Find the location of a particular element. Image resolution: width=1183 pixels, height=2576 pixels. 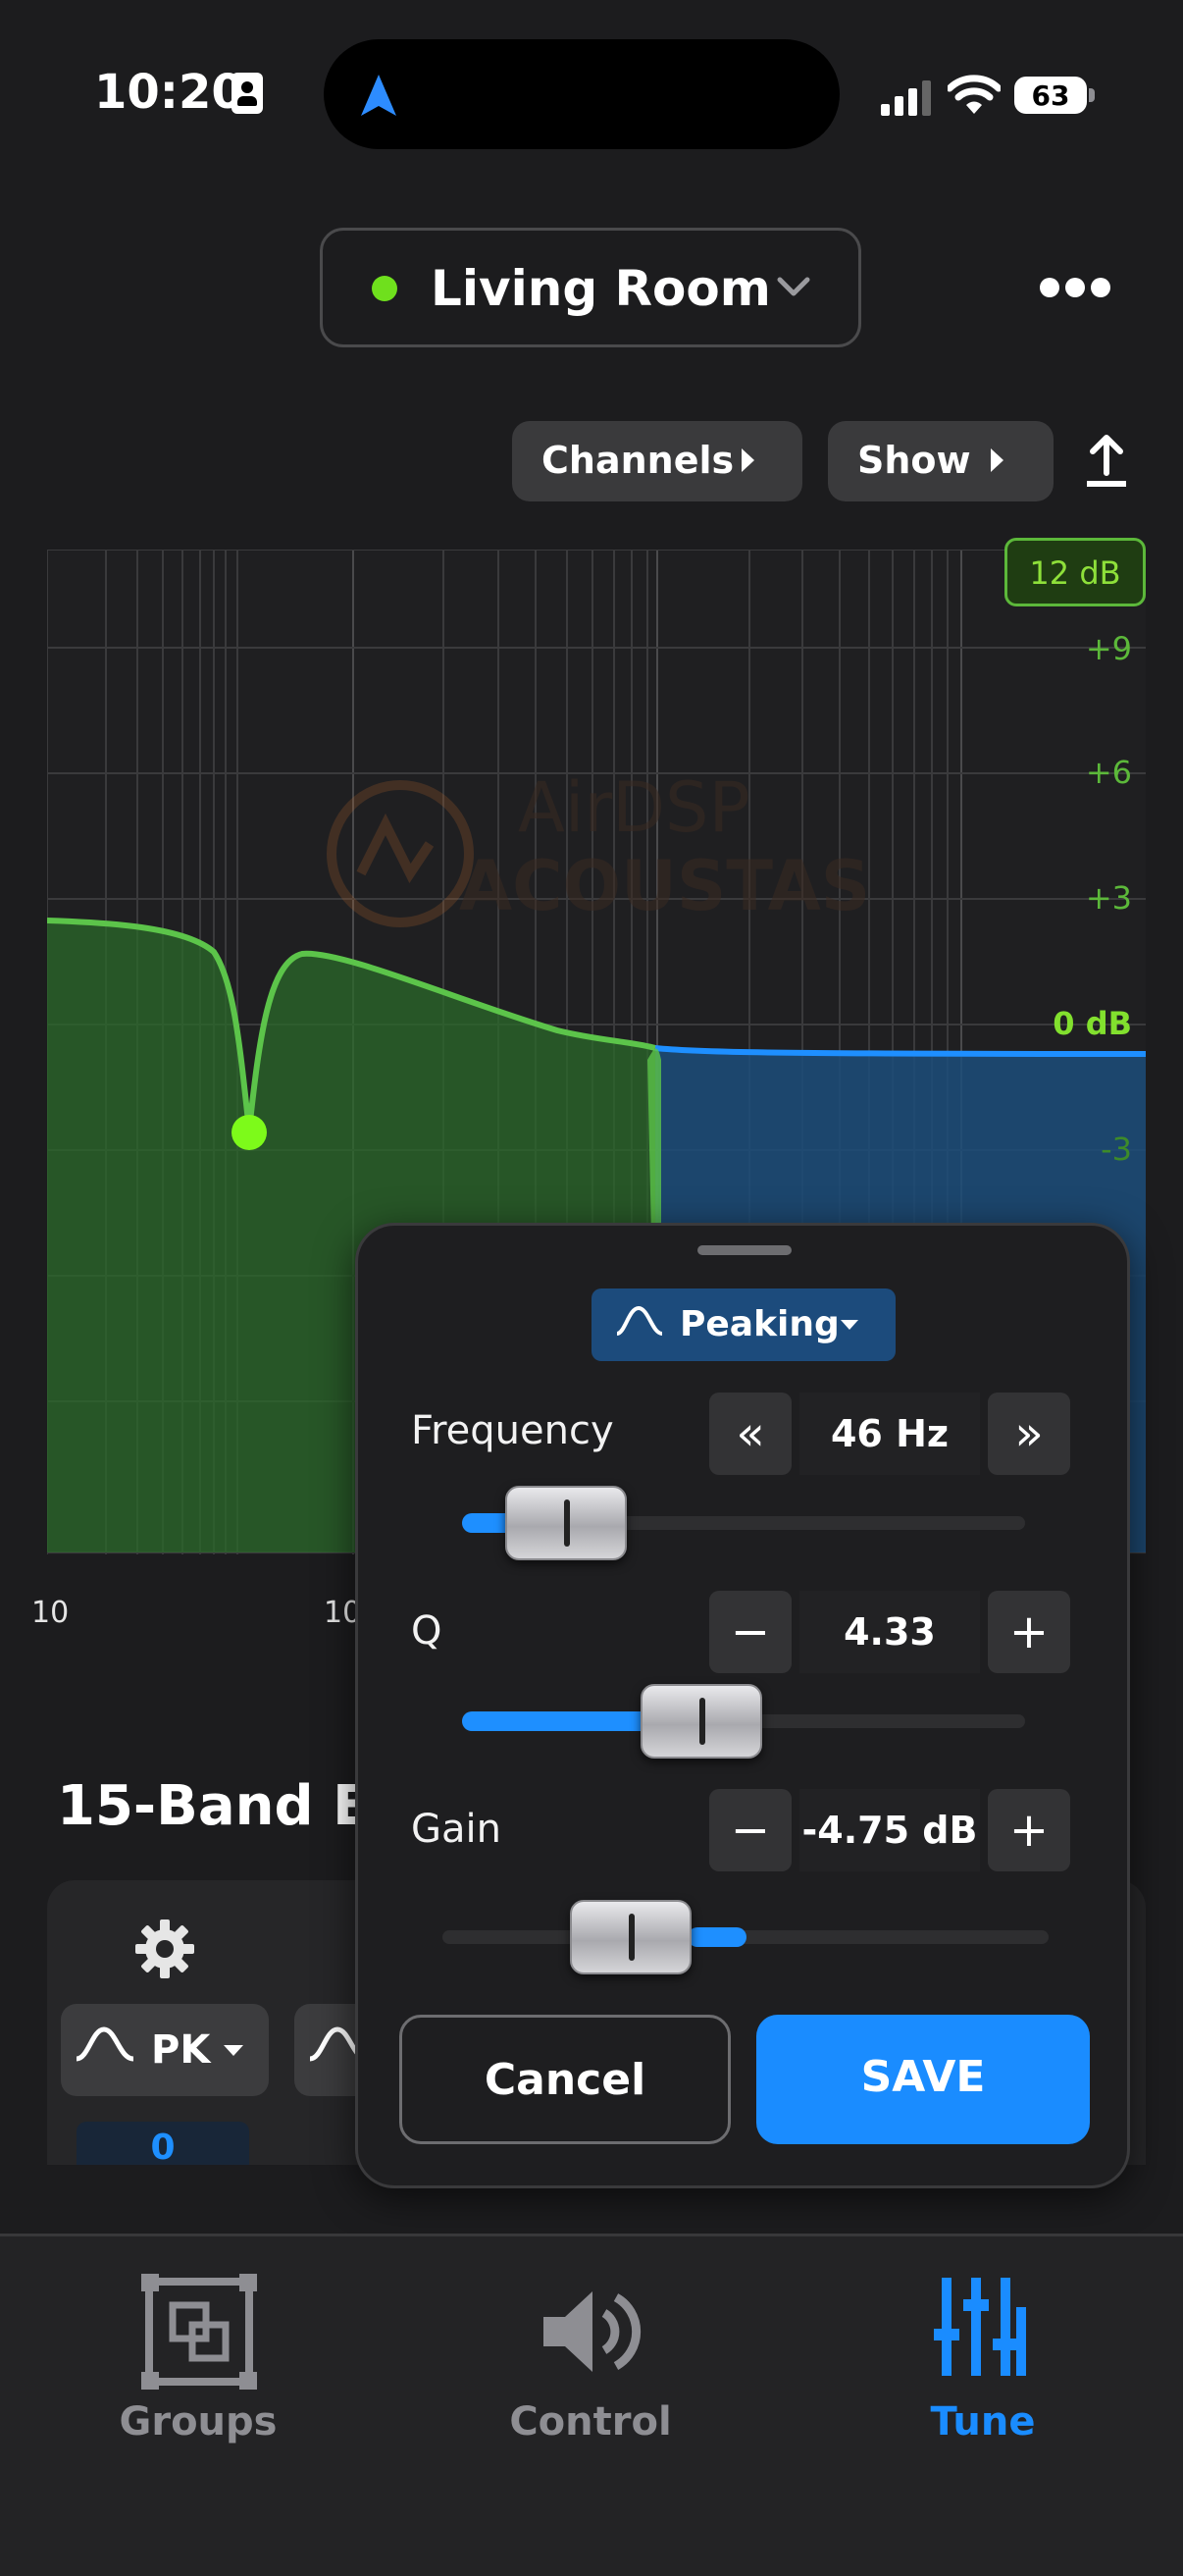

x-label-10: 10 is located at coordinates (51, 1613).